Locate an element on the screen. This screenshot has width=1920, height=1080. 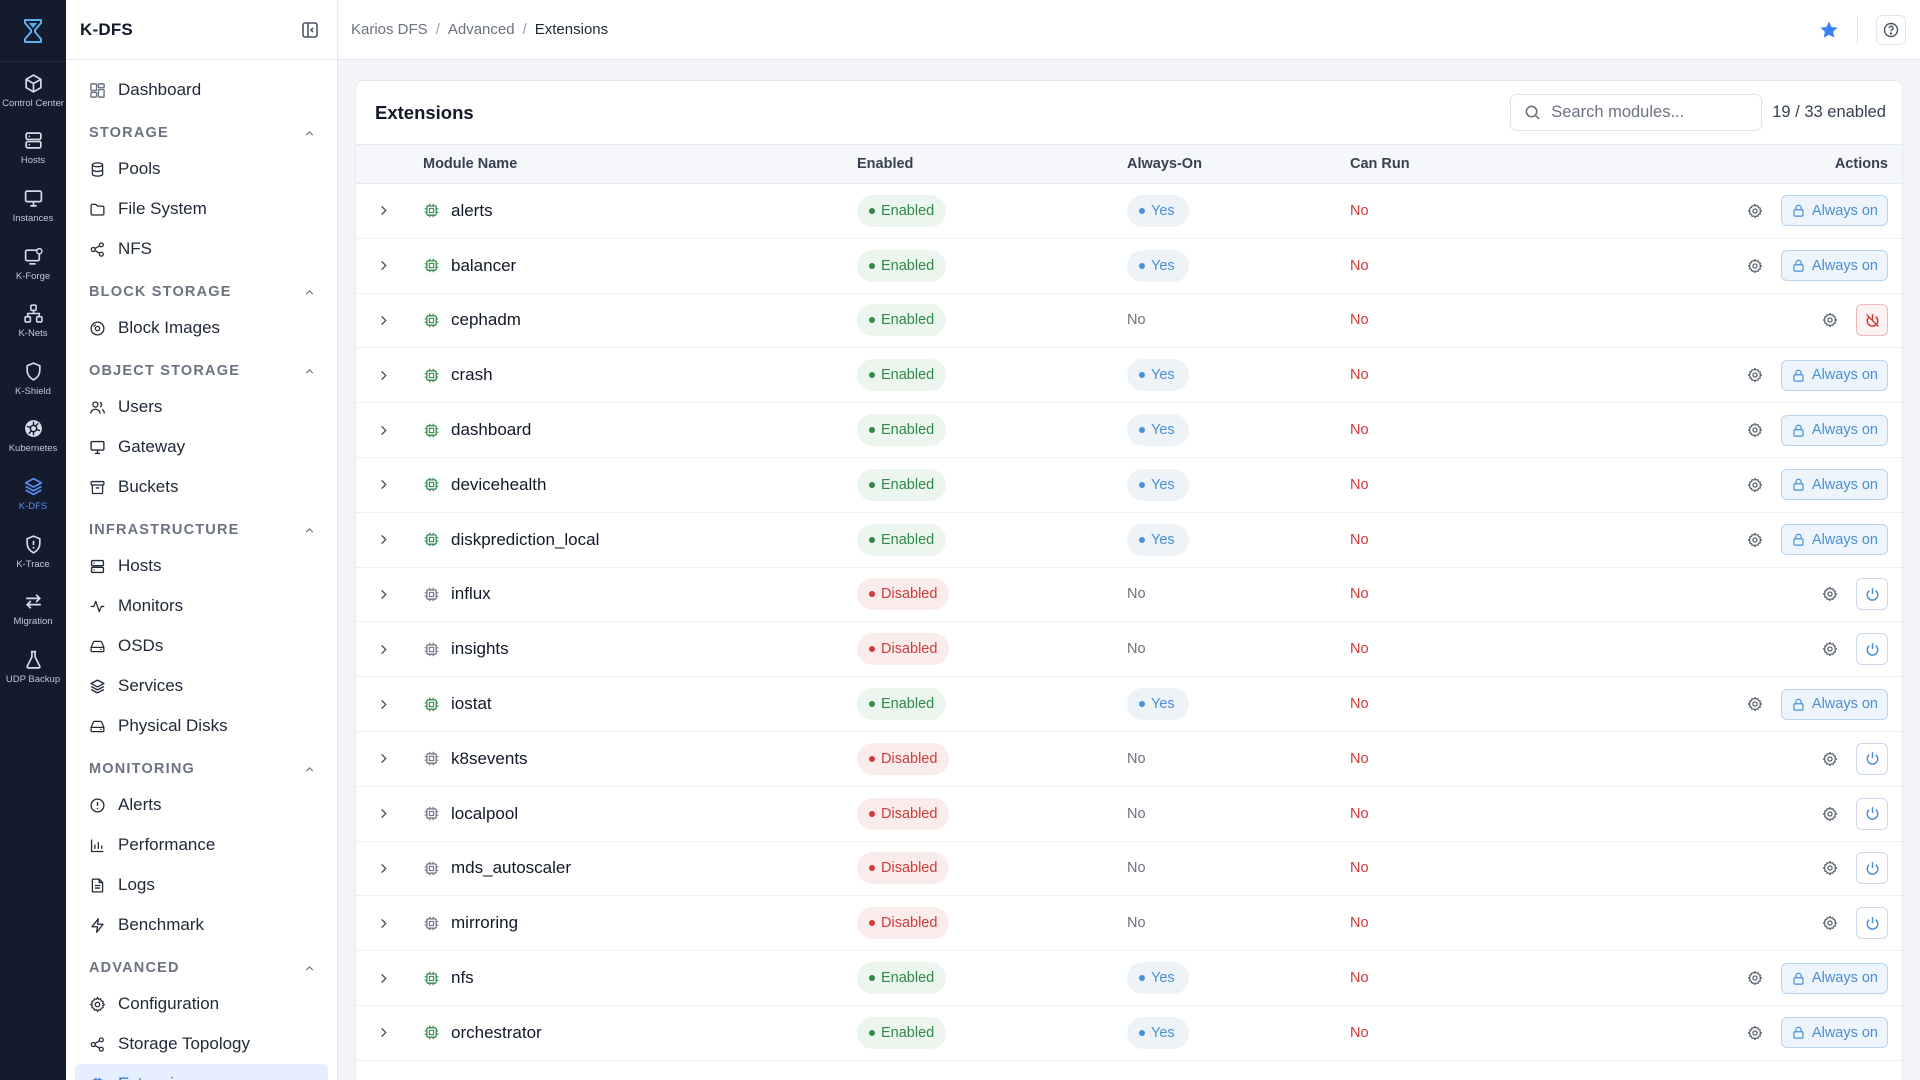
rail-item-k-trace: K-Trace is located at coordinates (33, 552).